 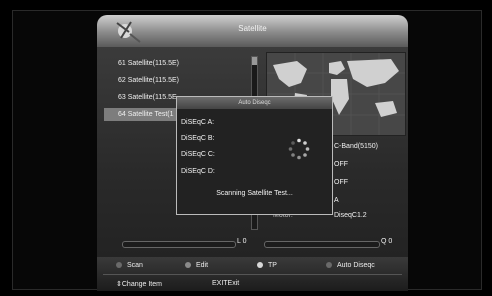 I want to click on edit-button: Edit, so click(x=196, y=265).